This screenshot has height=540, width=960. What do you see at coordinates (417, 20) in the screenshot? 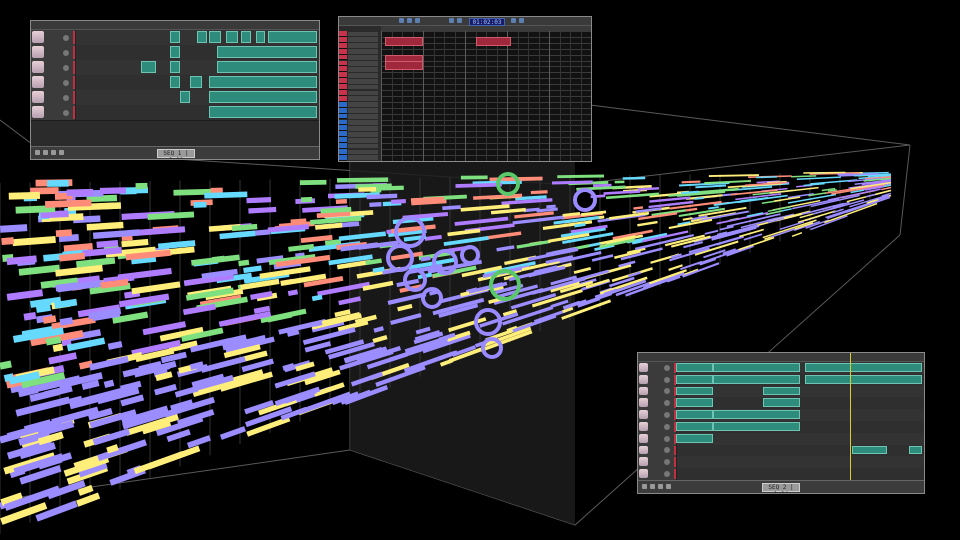
I see `eraser-tool-icon` at bounding box center [417, 20].